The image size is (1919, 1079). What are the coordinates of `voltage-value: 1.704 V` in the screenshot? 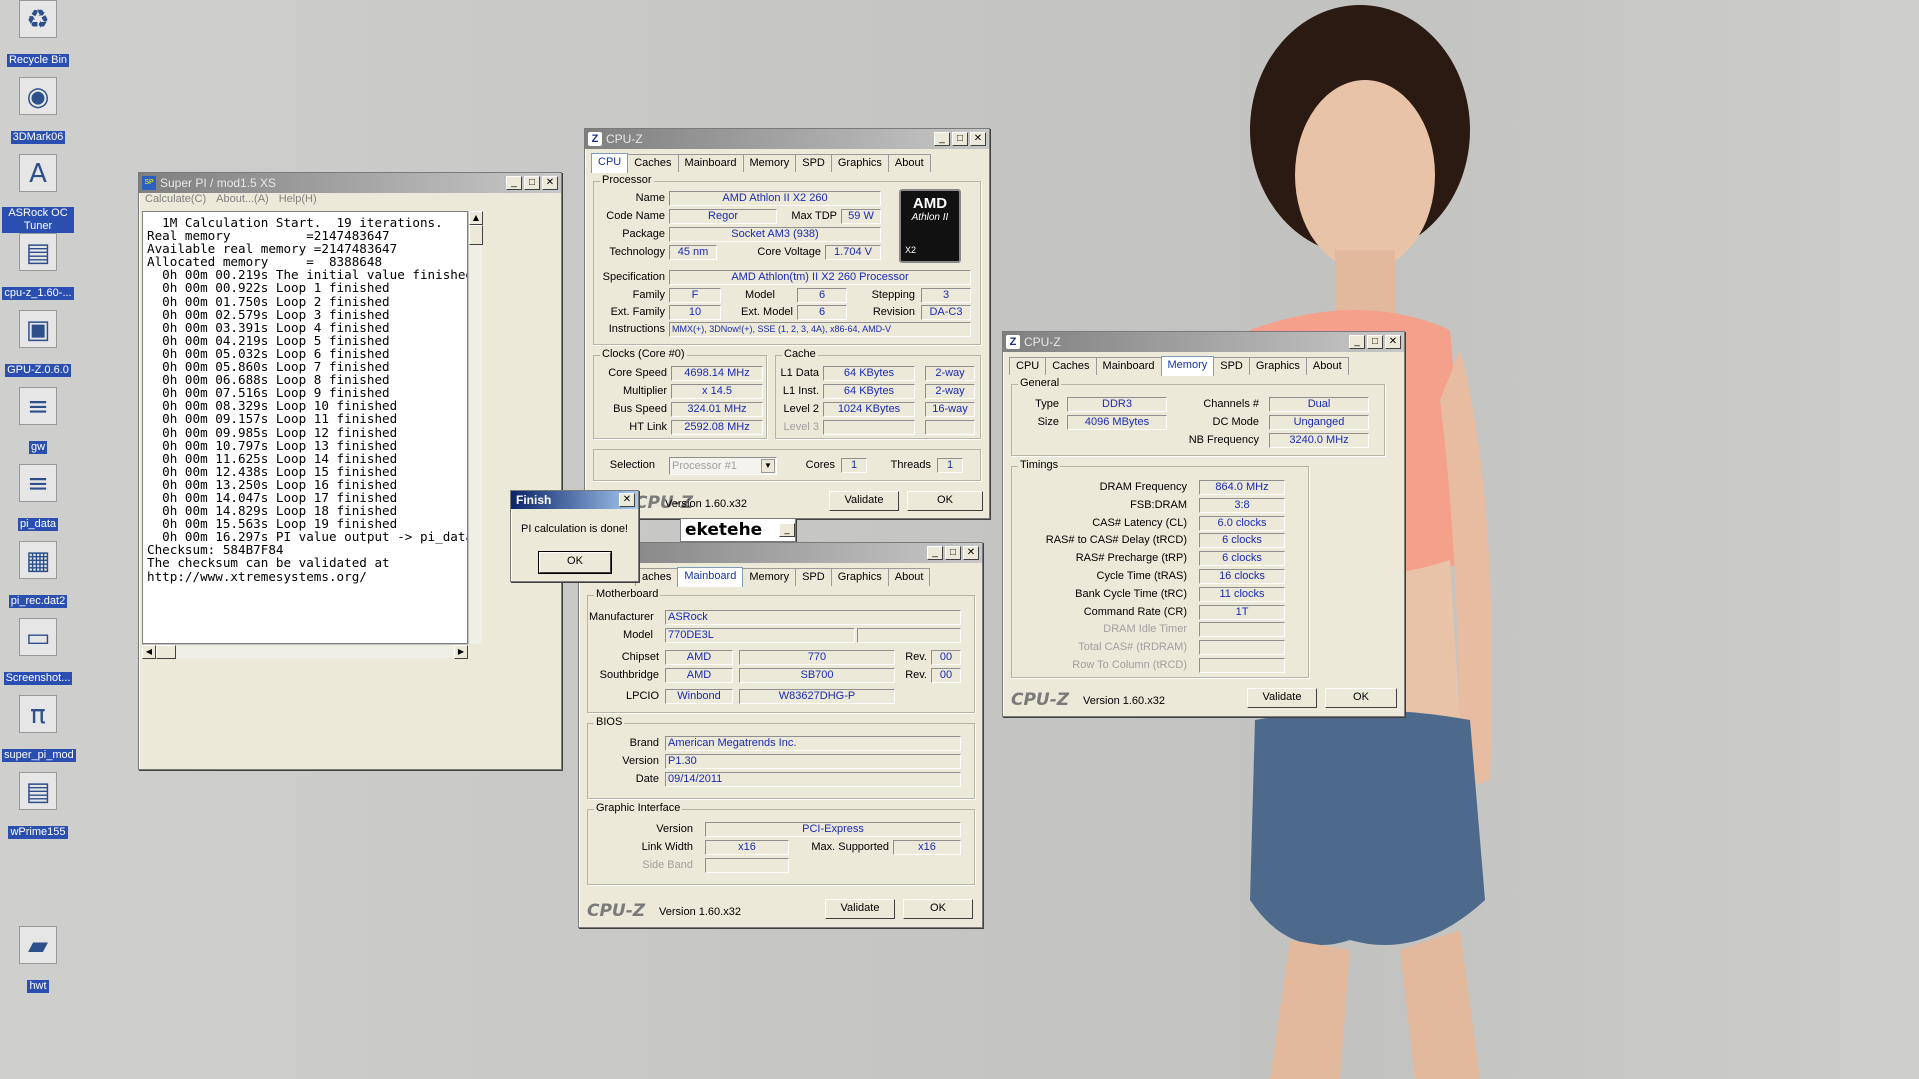 It's located at (853, 252).